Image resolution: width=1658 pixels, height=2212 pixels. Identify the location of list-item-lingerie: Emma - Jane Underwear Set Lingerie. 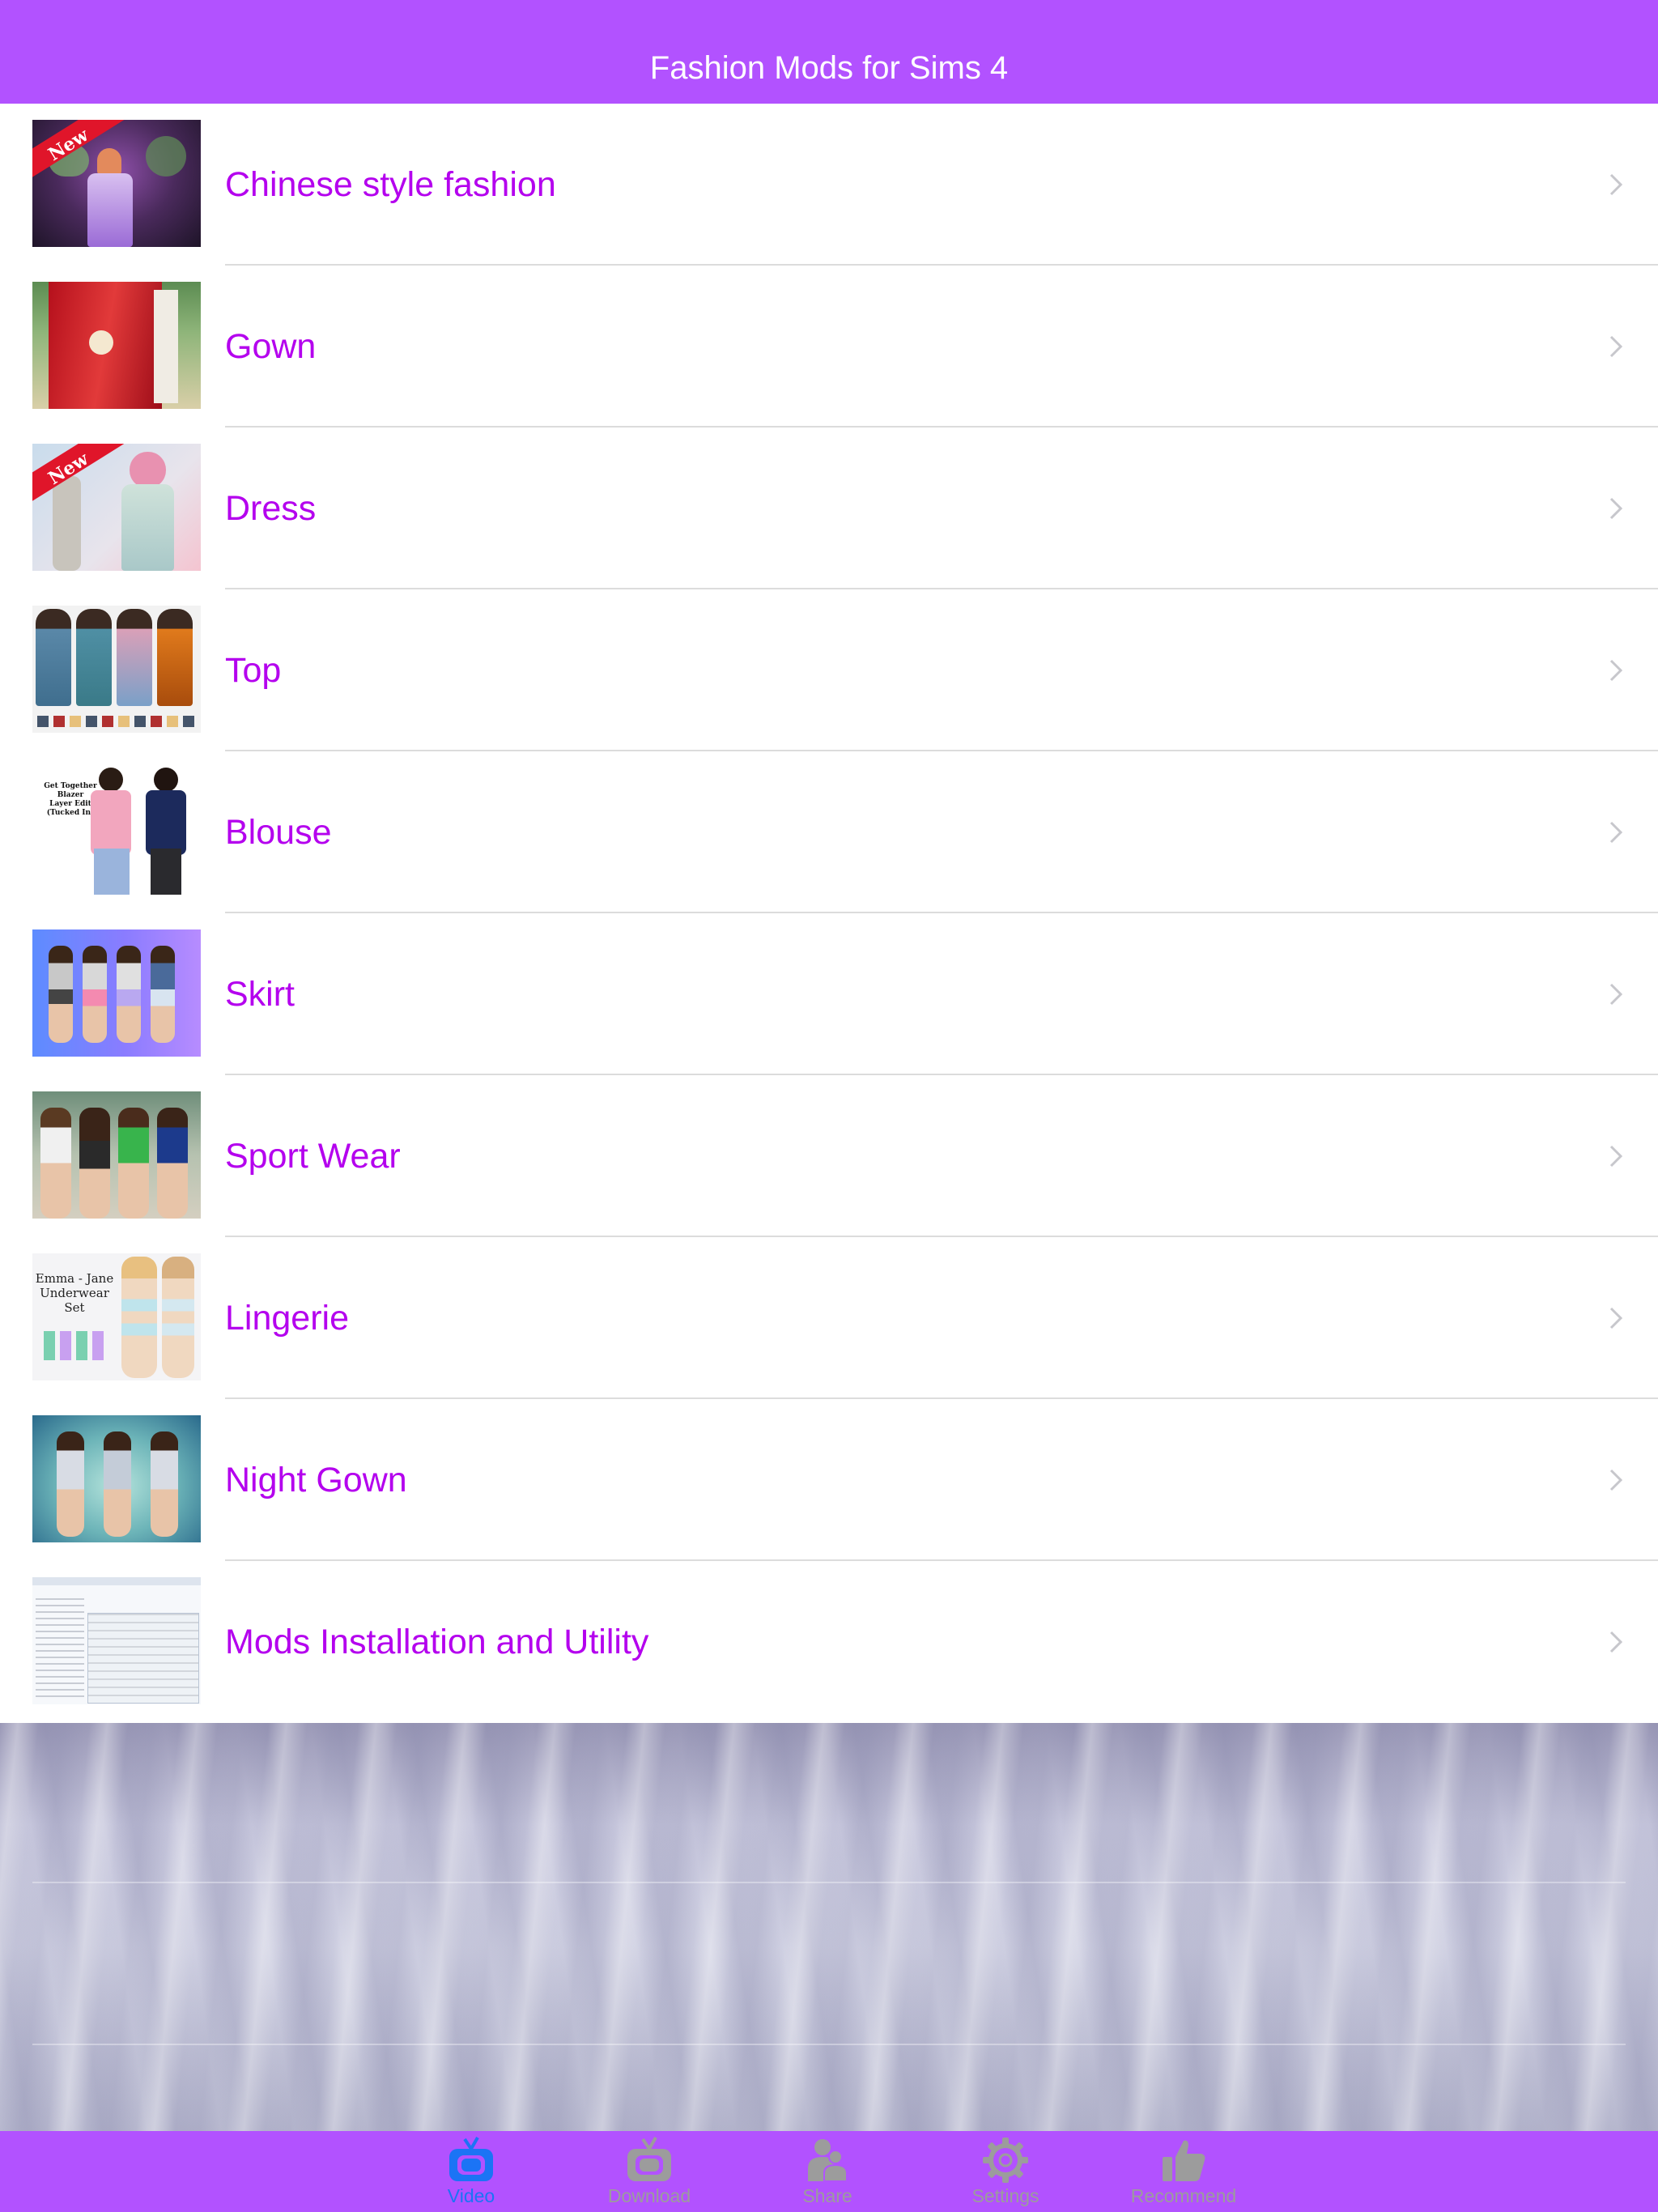
(829, 1318).